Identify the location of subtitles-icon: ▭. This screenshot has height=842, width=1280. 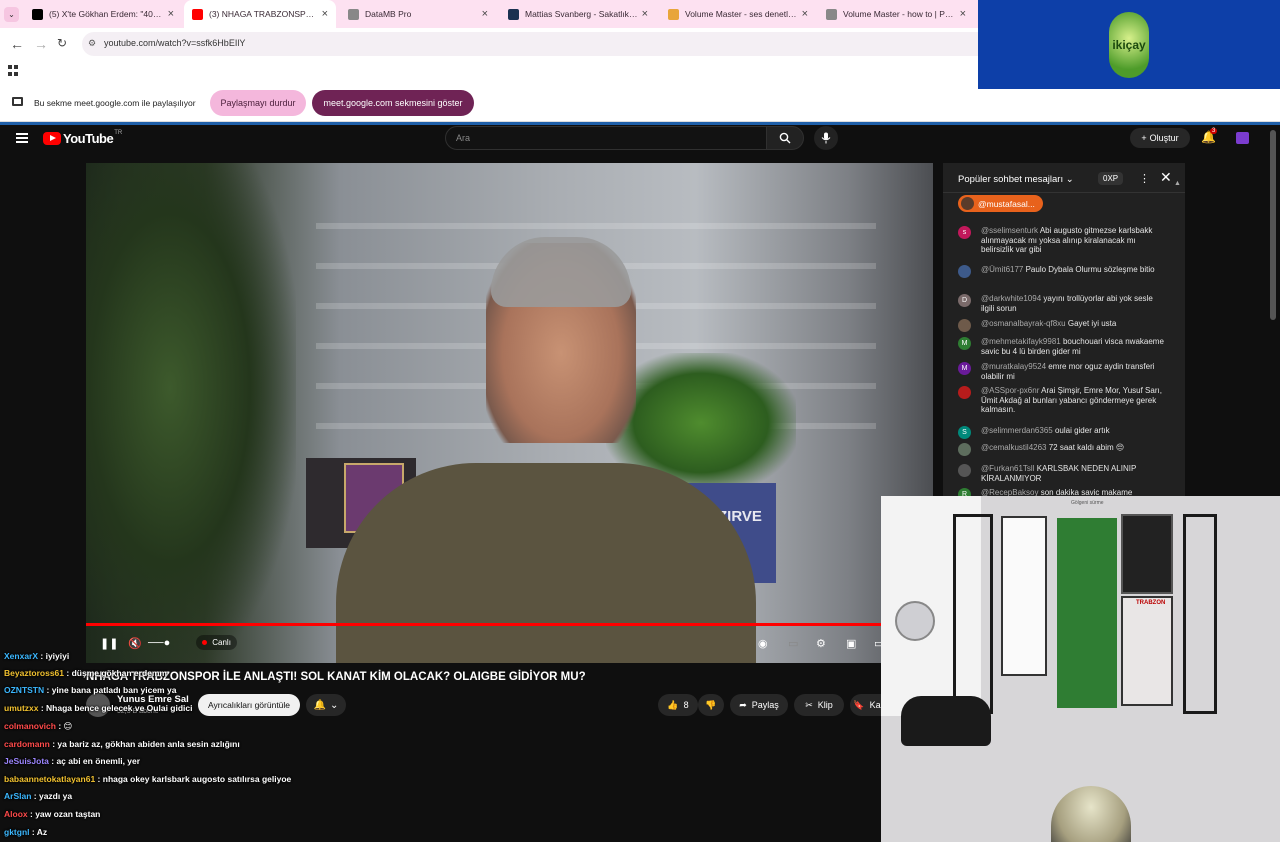
(793, 643).